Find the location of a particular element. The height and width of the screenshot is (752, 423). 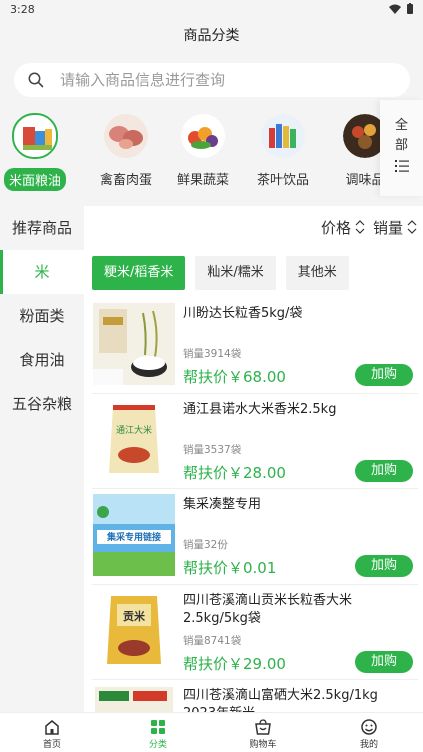

grain-oil-icon is located at coordinates (35, 136).